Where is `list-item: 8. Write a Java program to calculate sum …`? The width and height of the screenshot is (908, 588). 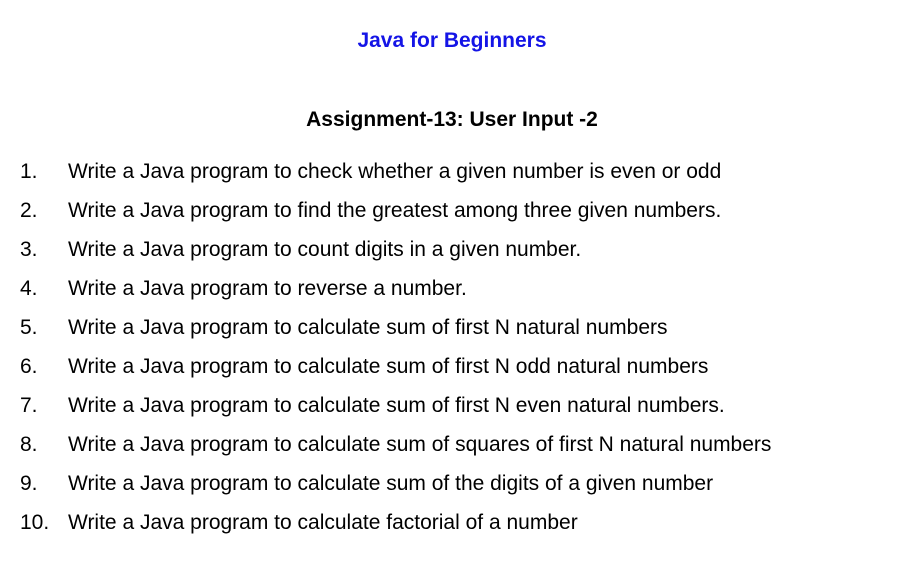
list-item: 8. Write a Java program to calculate sum … is located at coordinates (395, 448).